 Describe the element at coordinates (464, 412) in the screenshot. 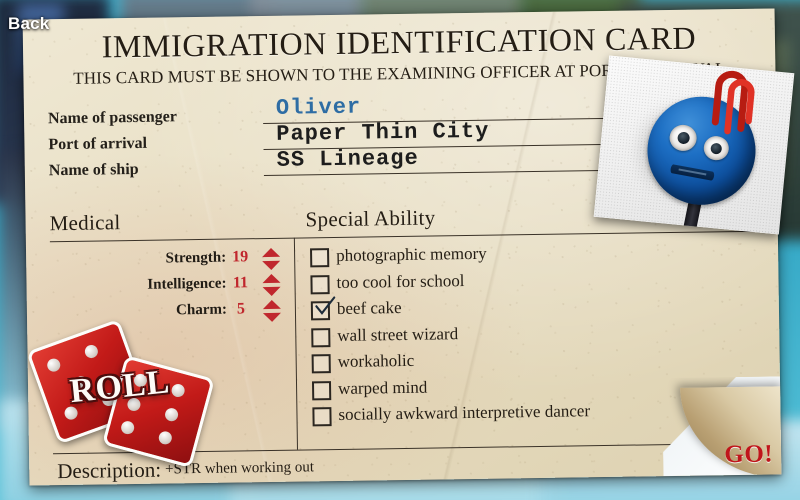

I see `ability-label: socially awkward interpretive dancer` at that location.